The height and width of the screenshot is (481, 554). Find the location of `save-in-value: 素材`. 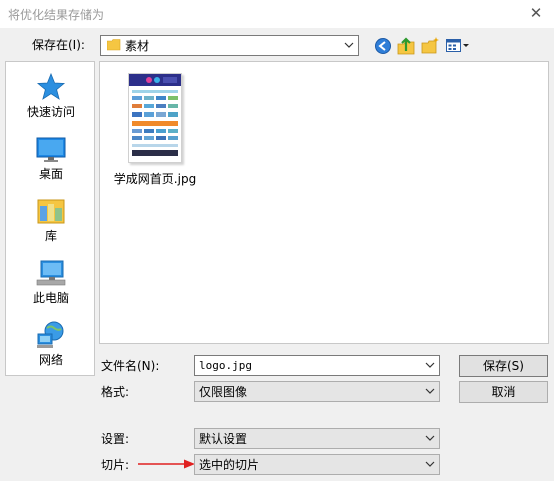

save-in-value: 素材 is located at coordinates (137, 46).